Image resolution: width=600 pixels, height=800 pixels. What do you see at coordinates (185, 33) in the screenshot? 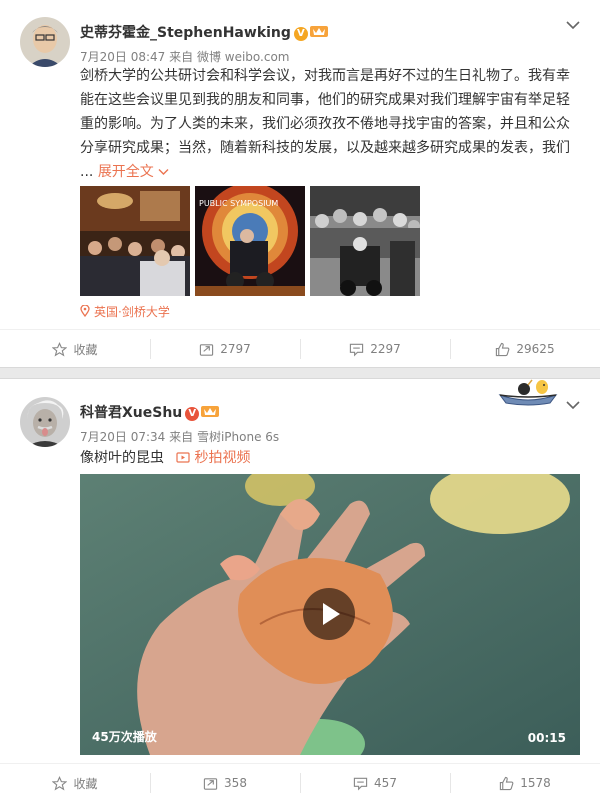
I see `author-name-text: 史蒂芬霍金_StephenHawking` at bounding box center [185, 33].